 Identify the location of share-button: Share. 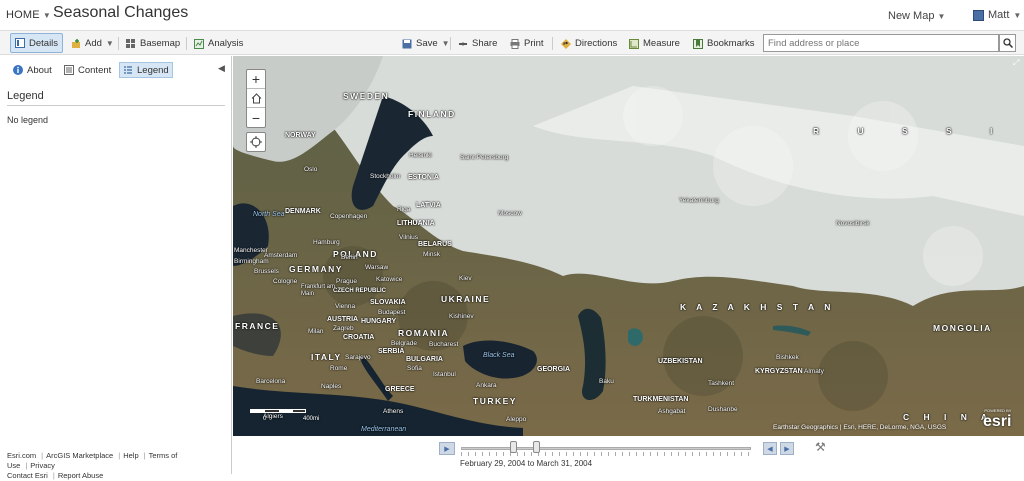
(477, 43).